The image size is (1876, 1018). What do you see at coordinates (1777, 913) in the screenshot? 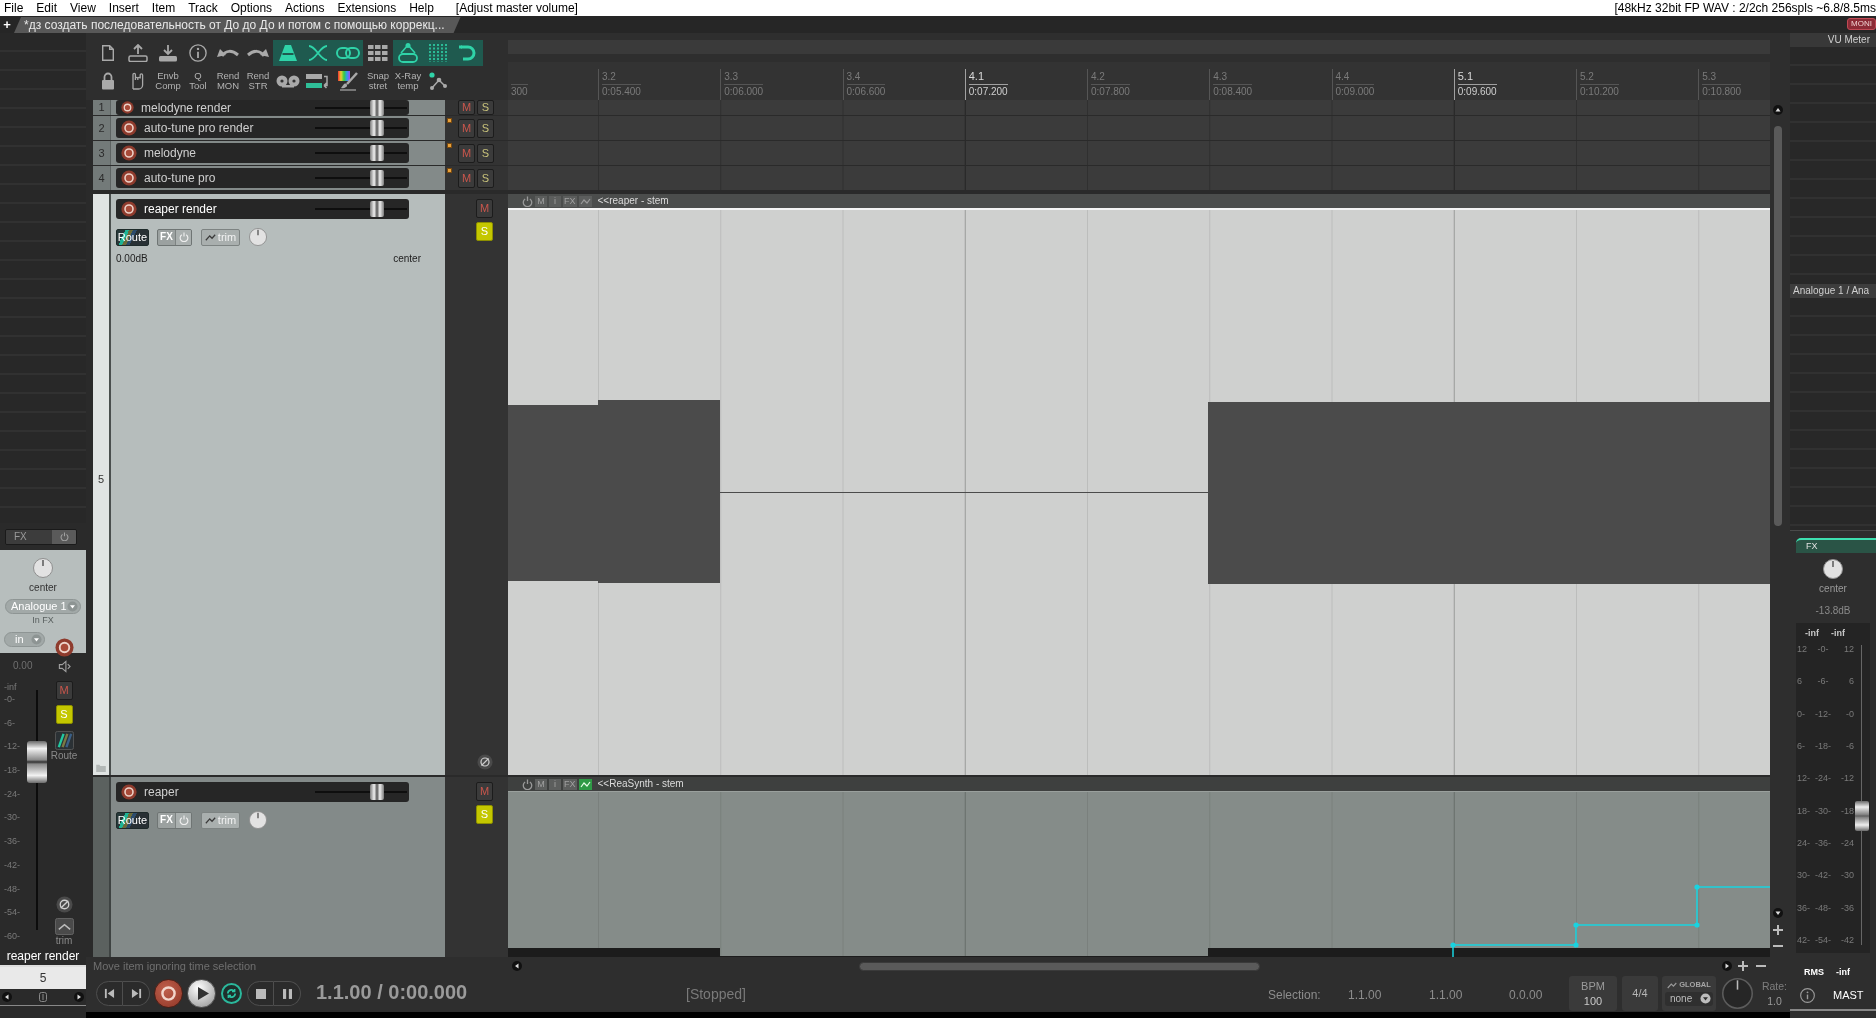
I see `scroll-down-icon` at bounding box center [1777, 913].